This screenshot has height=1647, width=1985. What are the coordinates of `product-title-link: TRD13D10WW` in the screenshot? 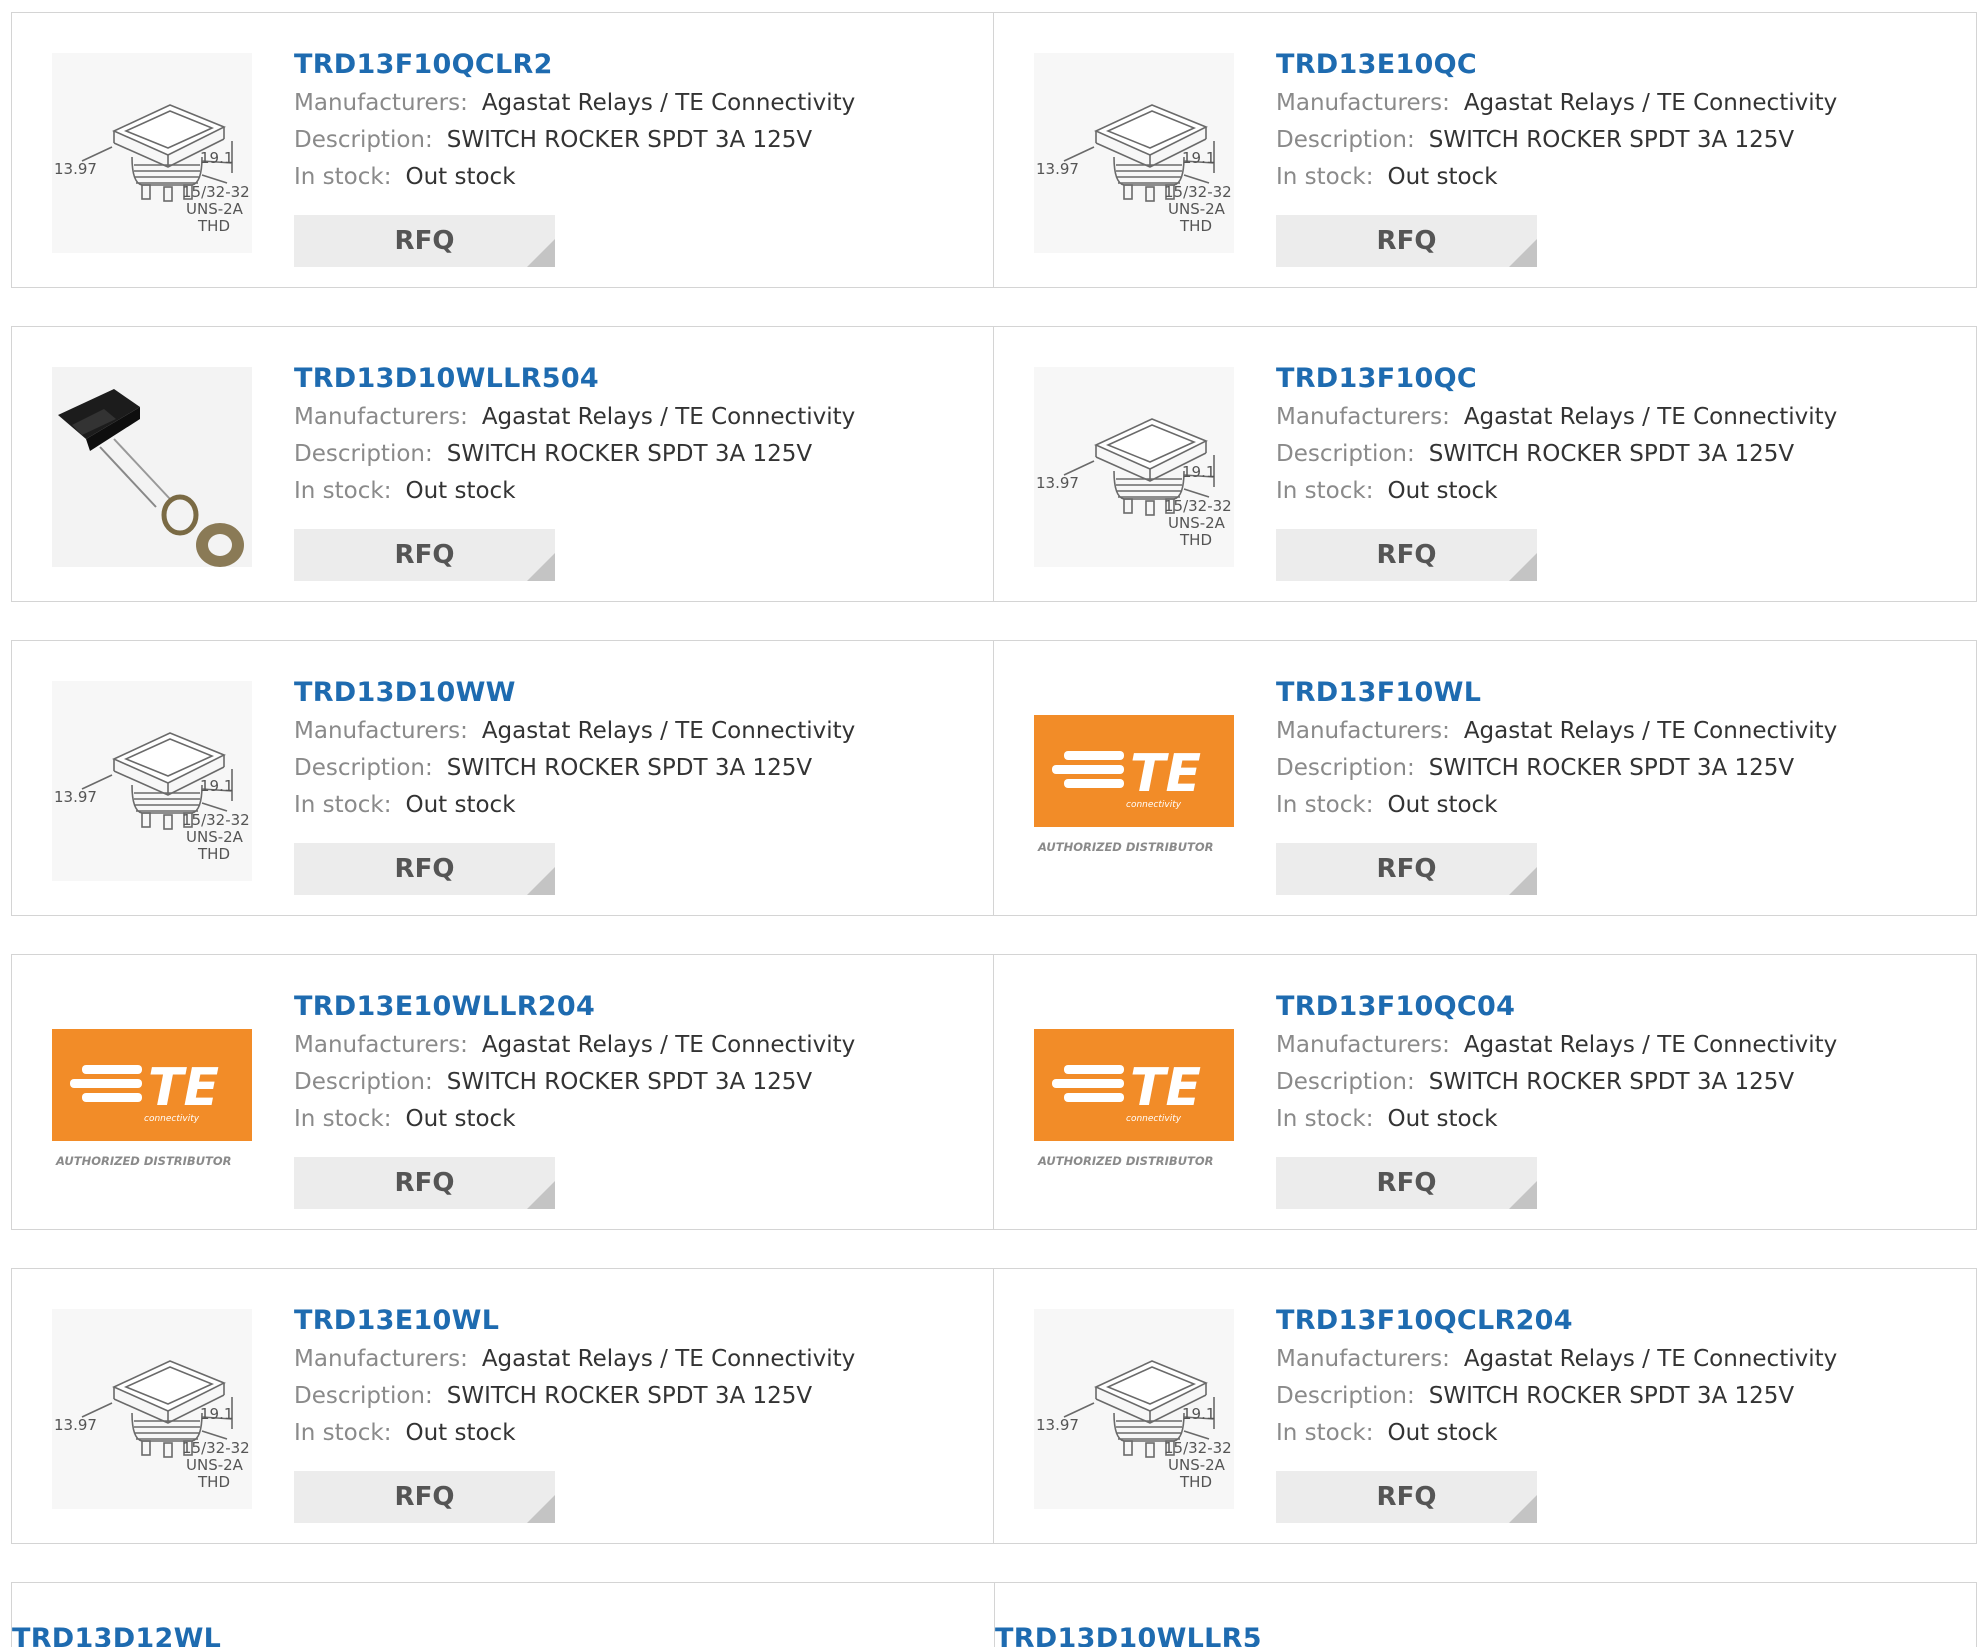 It's located at (574, 693).